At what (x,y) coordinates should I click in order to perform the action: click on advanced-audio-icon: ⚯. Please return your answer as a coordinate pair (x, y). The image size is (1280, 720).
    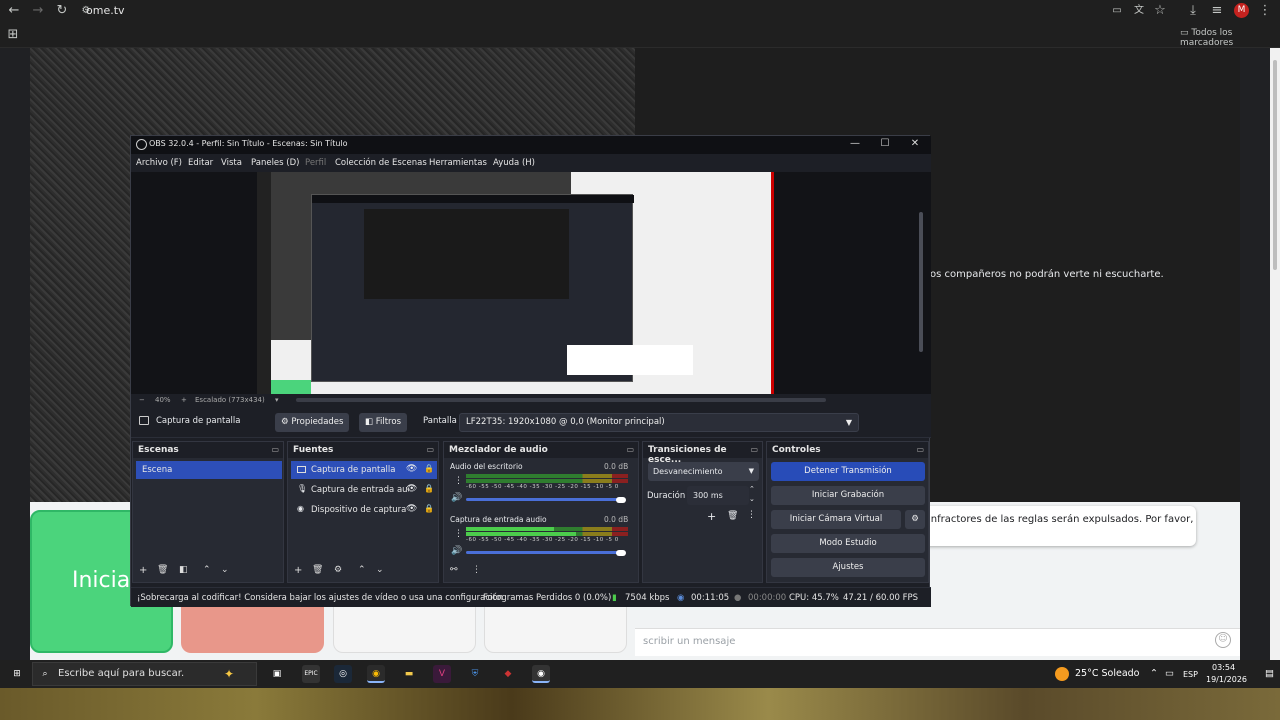
    Looking at the image, I should click on (454, 570).